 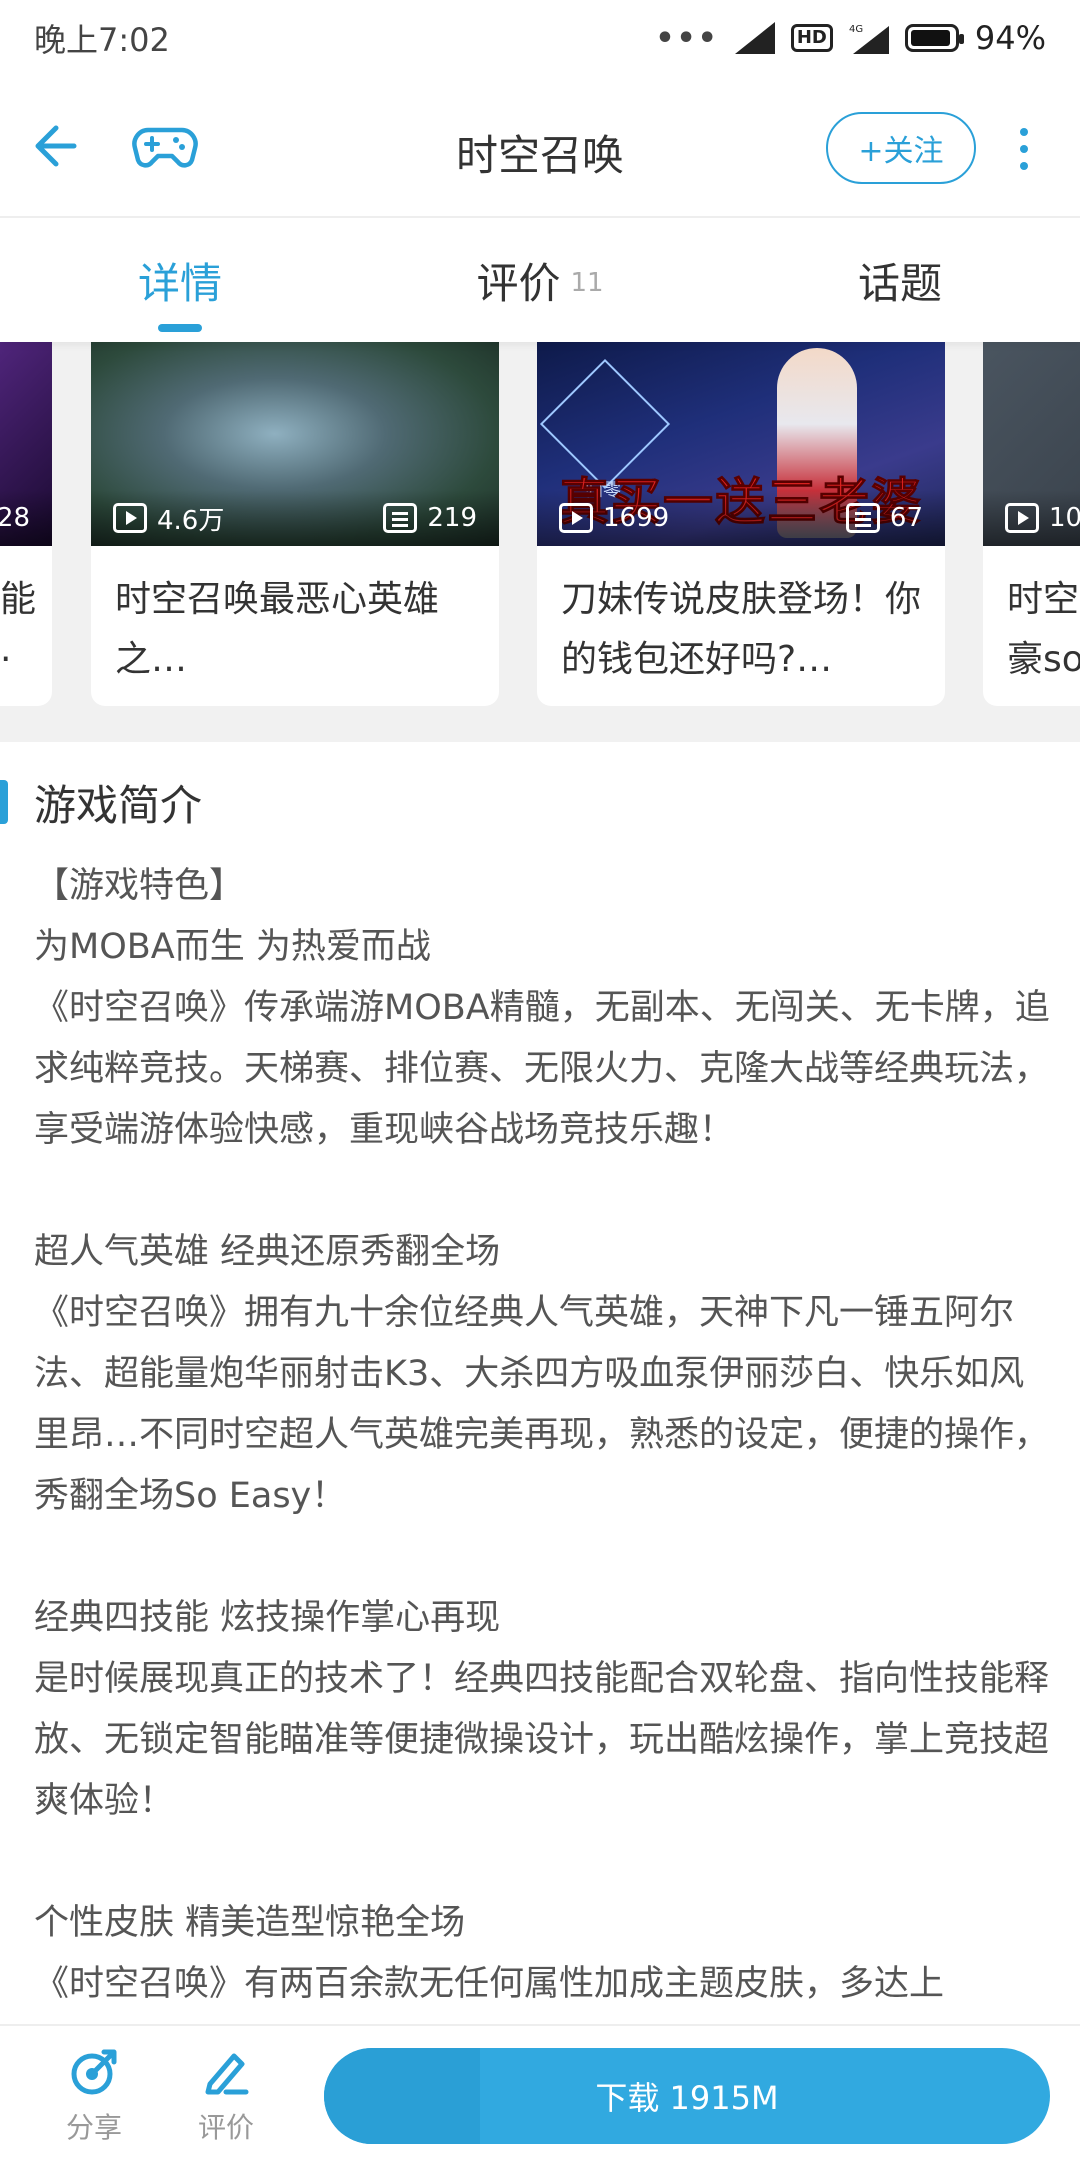 What do you see at coordinates (687, 38) in the screenshot?
I see `signal-dots-icon: •••` at bounding box center [687, 38].